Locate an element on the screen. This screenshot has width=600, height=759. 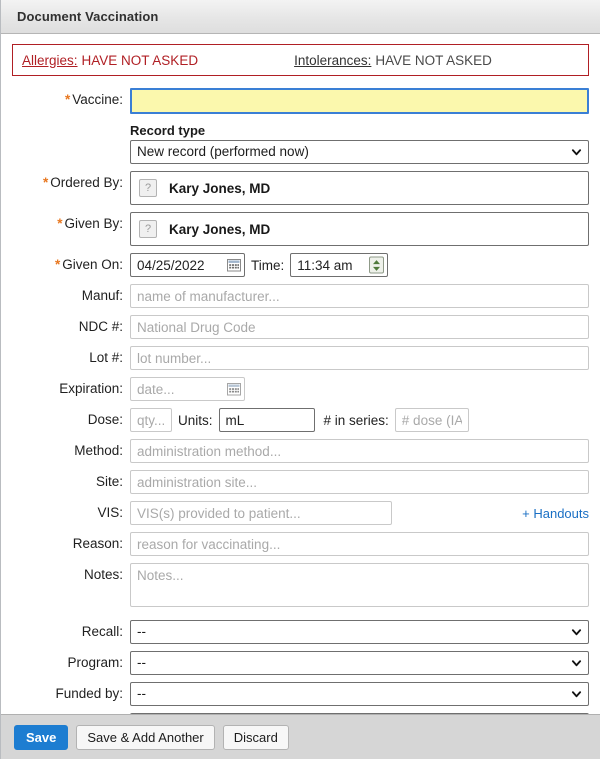
notes-field-wrap is located at coordinates (359, 586).